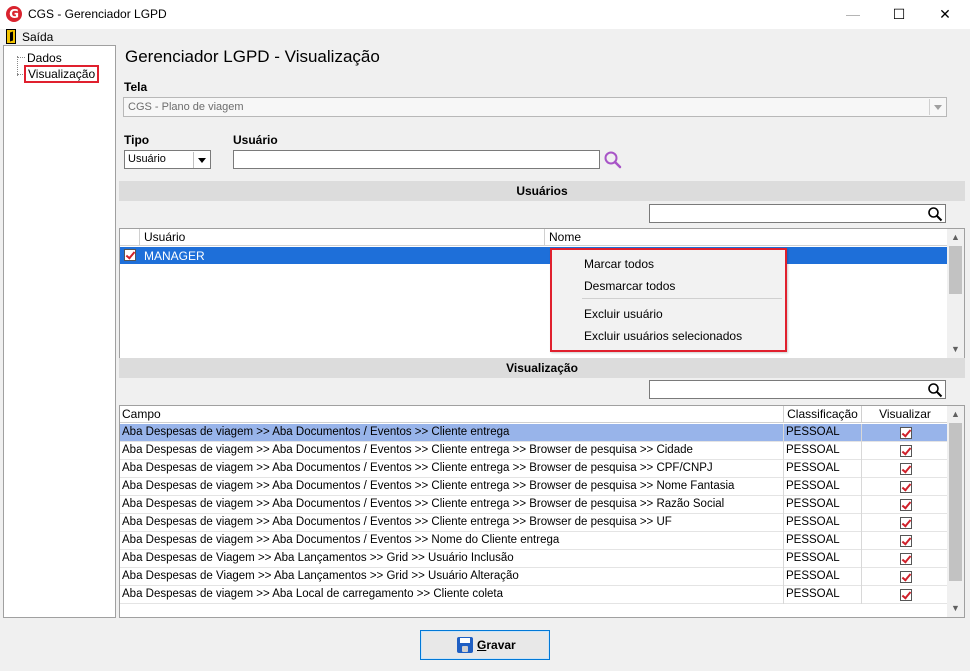 This screenshot has height=671, width=970. I want to click on tela-label: Tela, so click(136, 87).